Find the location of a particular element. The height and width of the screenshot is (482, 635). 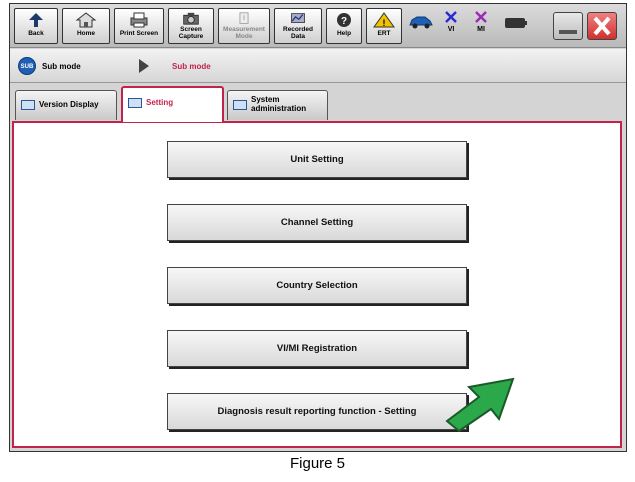

camera-icon is located at coordinates (191, 18).